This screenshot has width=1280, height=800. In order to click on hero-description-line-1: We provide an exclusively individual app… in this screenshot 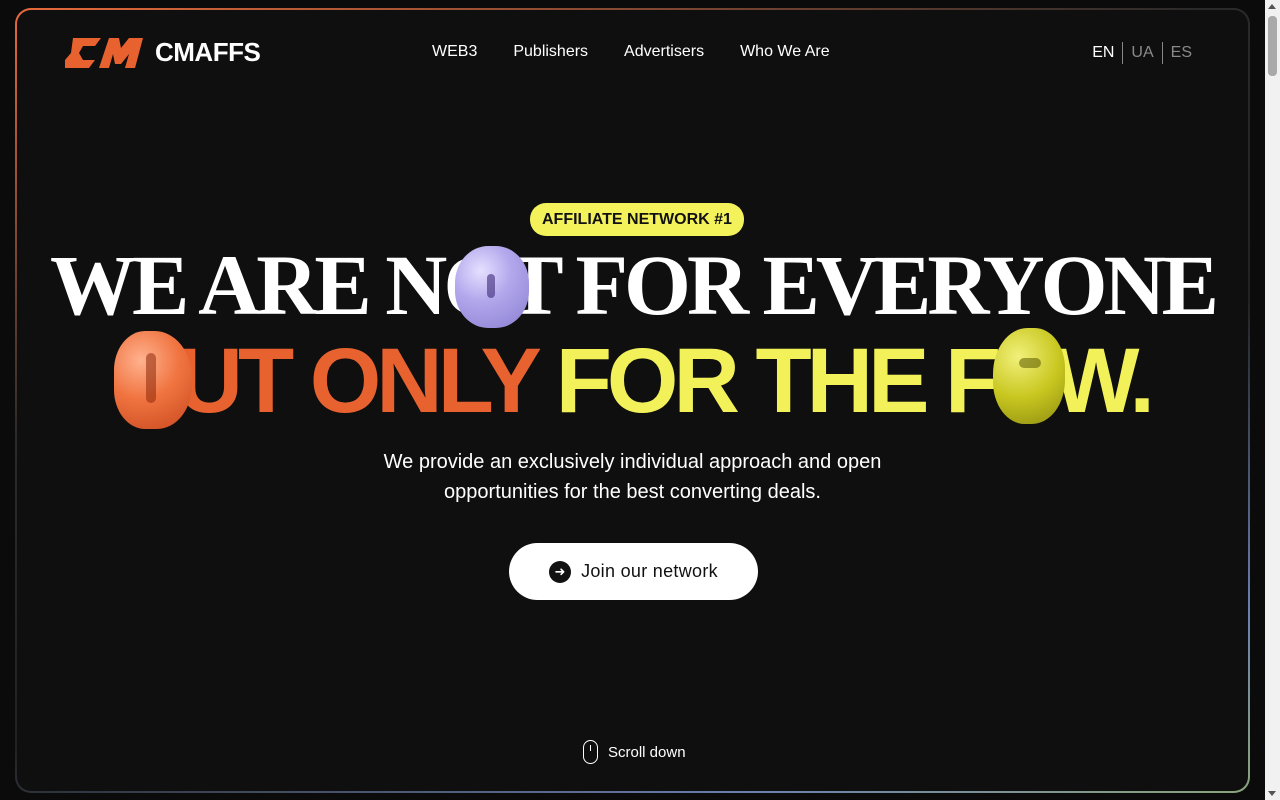, I will do `click(632, 462)`.